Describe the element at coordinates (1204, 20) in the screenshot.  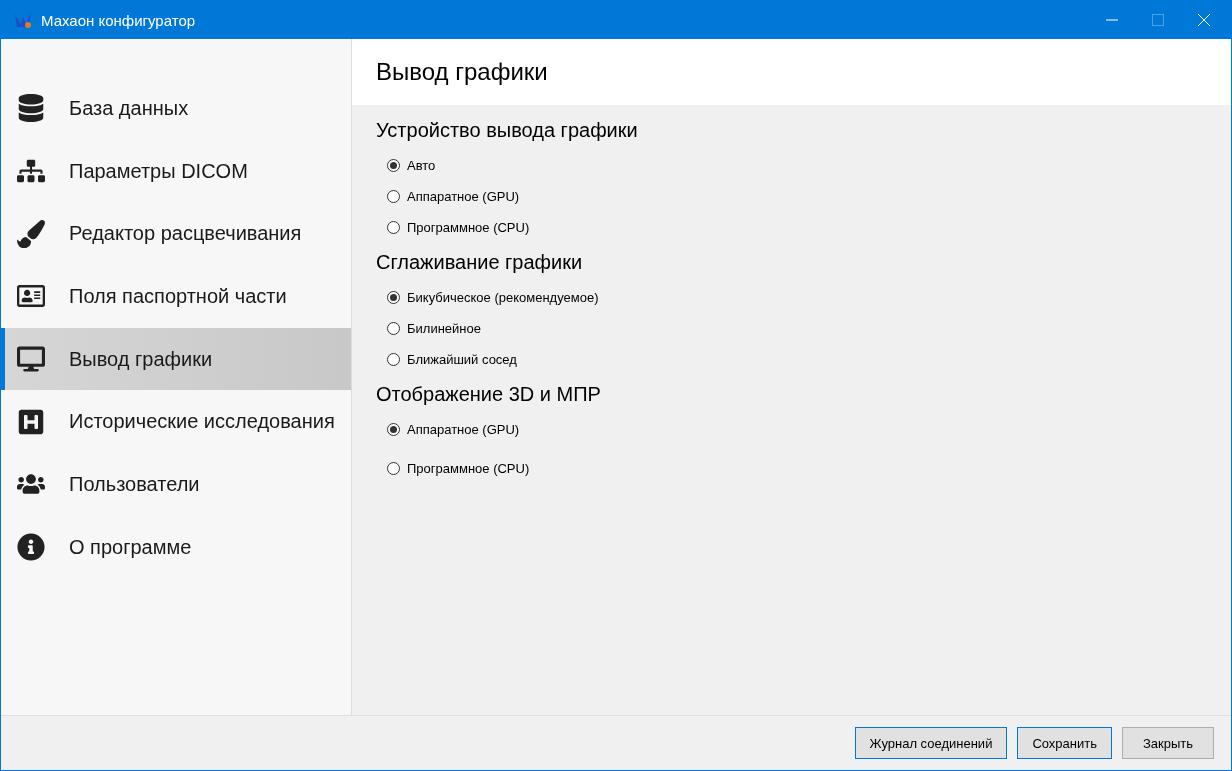
I see `close-icon` at that location.